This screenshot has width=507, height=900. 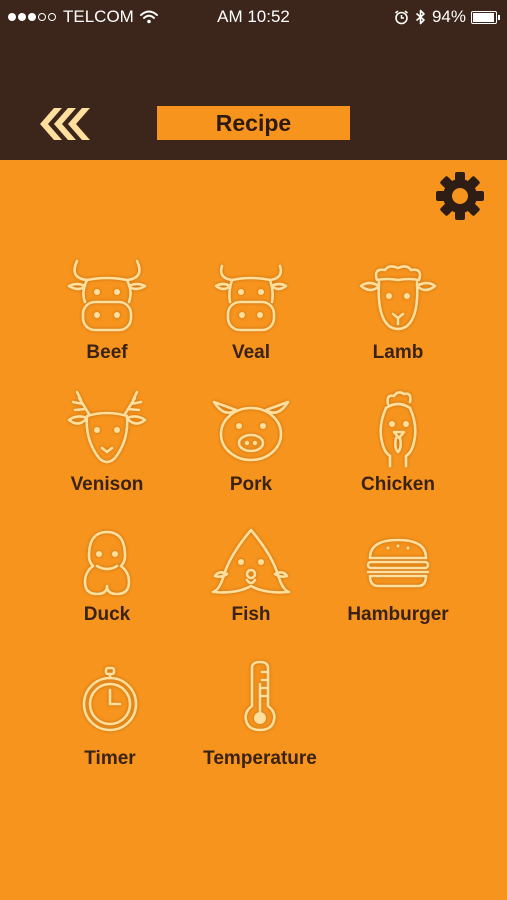 I want to click on menu-item-hamburger: Hamburger, so click(x=398, y=579).